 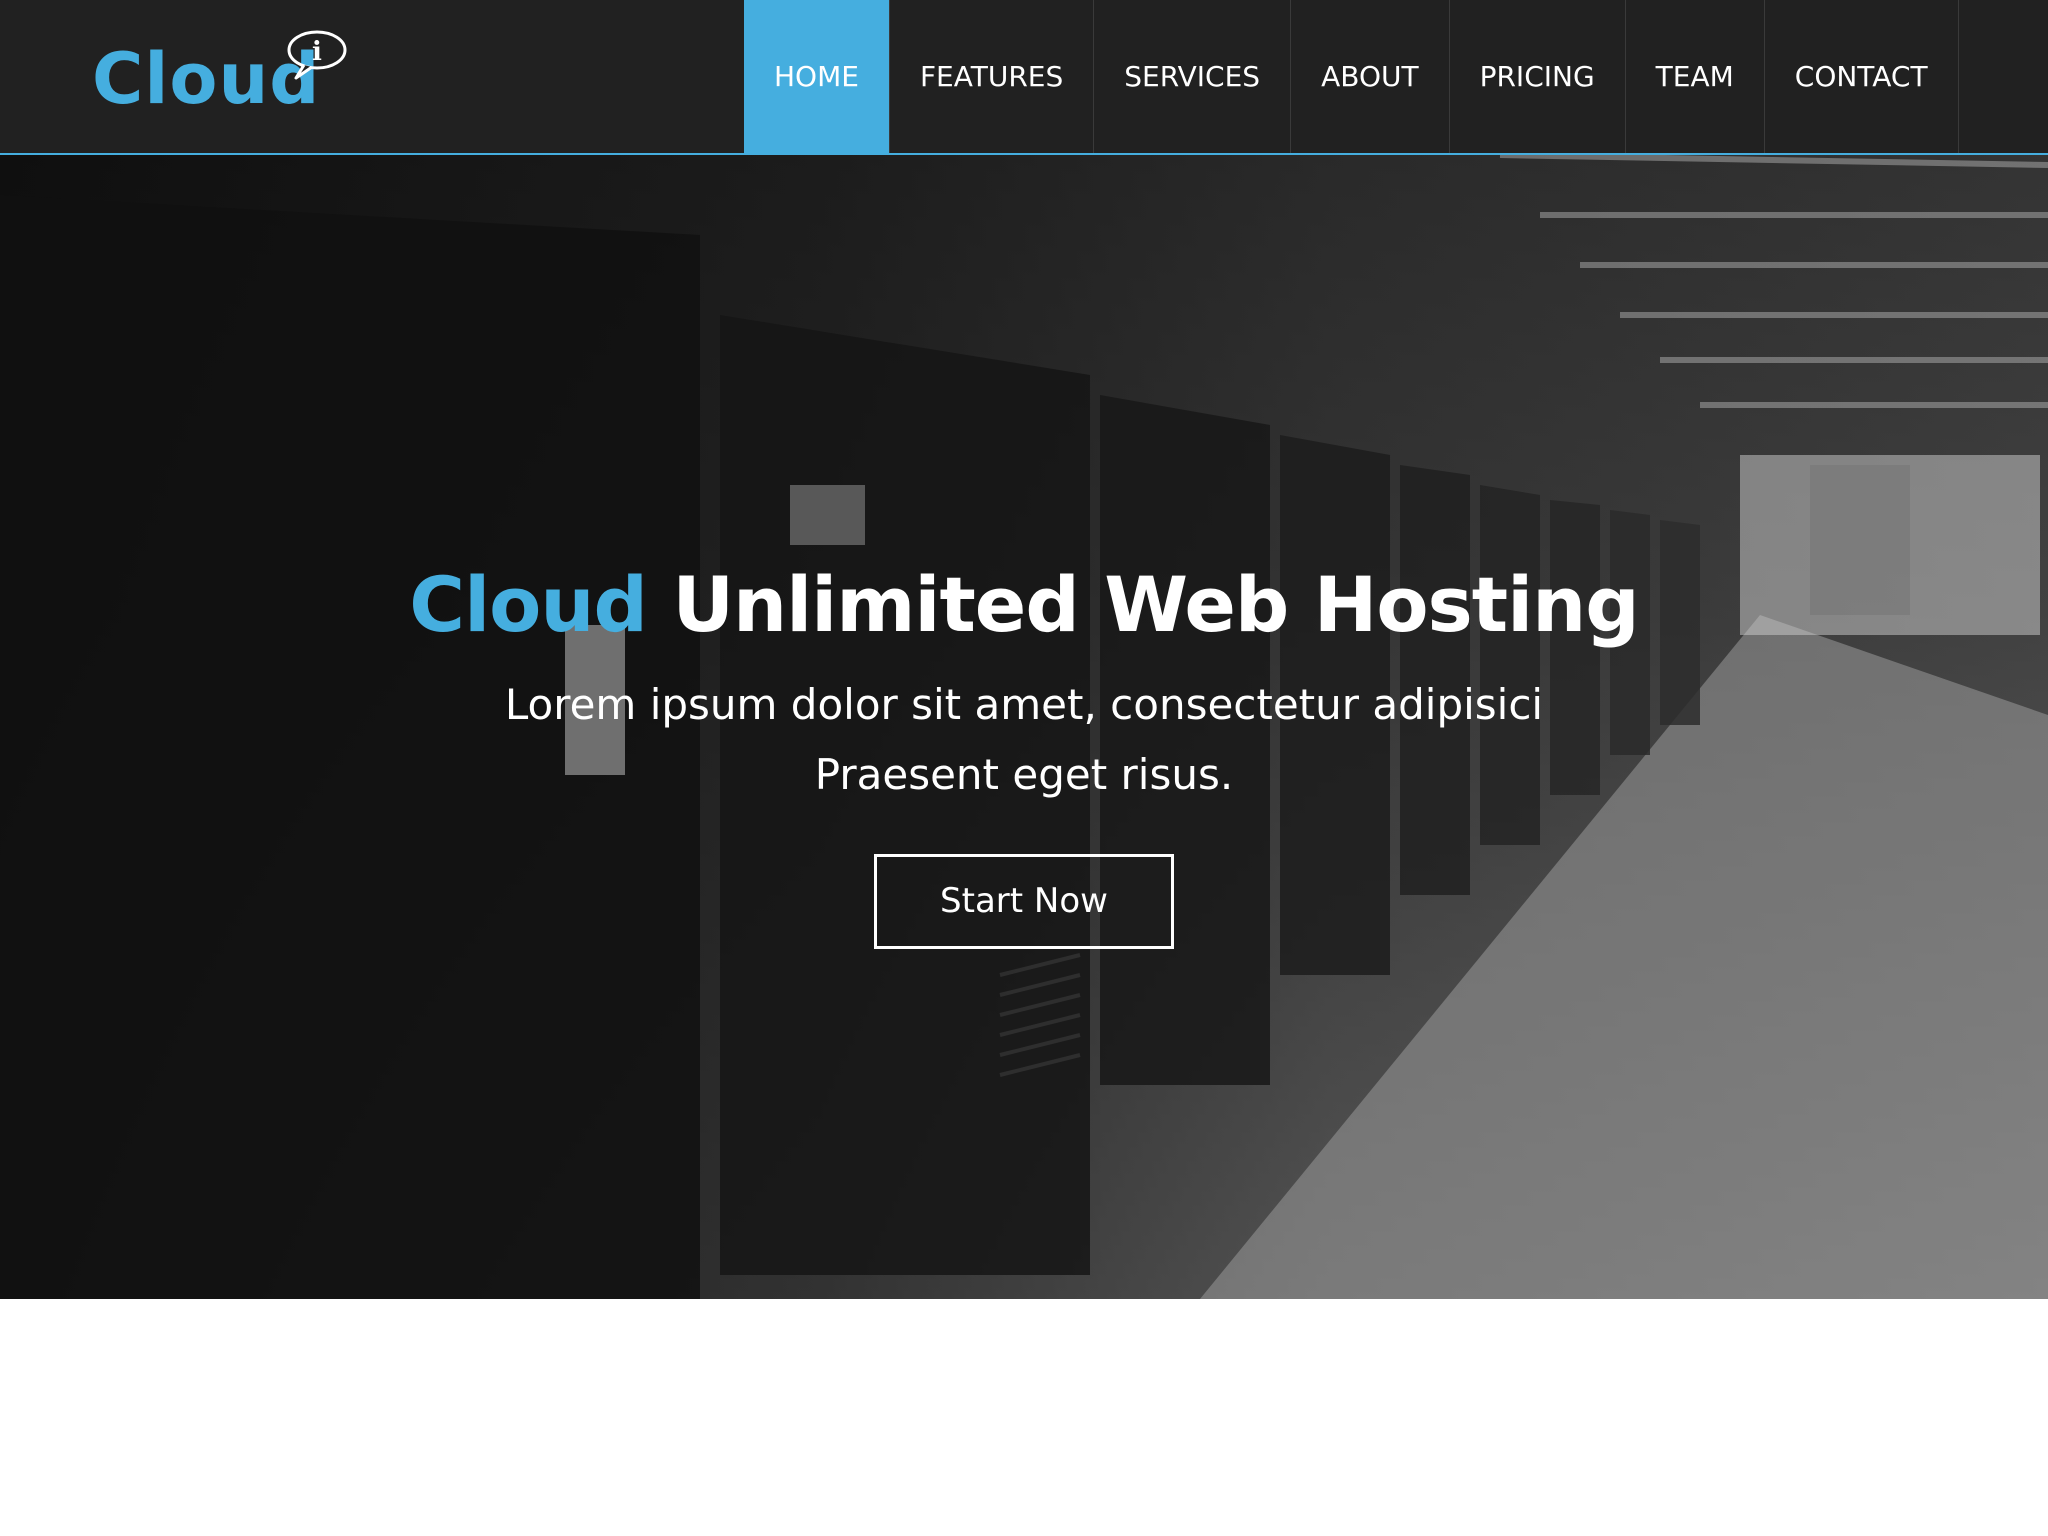 I want to click on hero-title: Cloud Unlimited Web Hosting, so click(x=1024, y=605).